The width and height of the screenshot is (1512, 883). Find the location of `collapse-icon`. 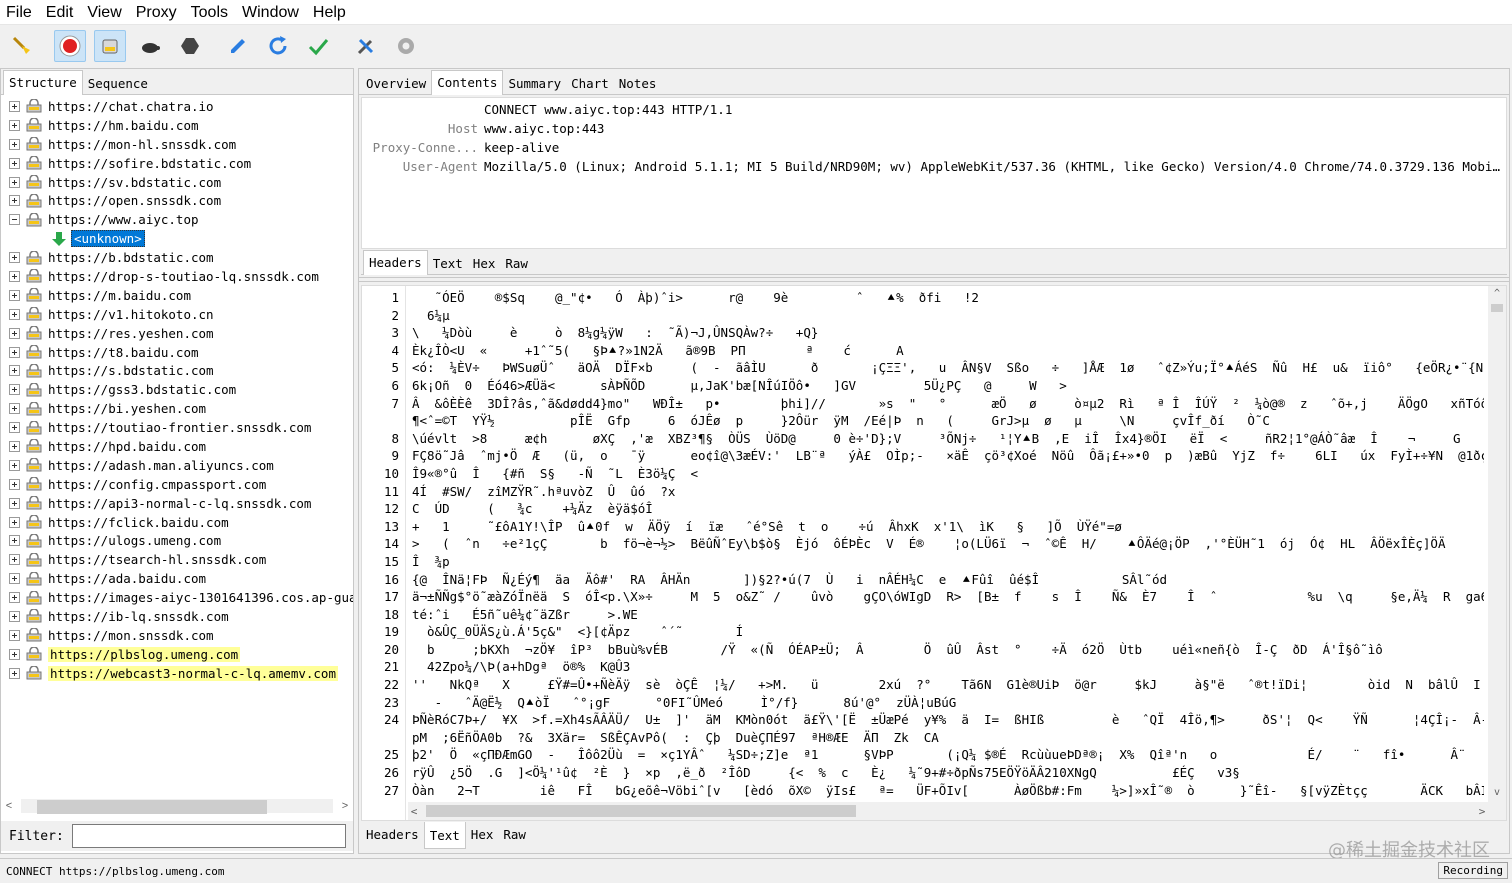

collapse-icon is located at coordinates (14, 220).